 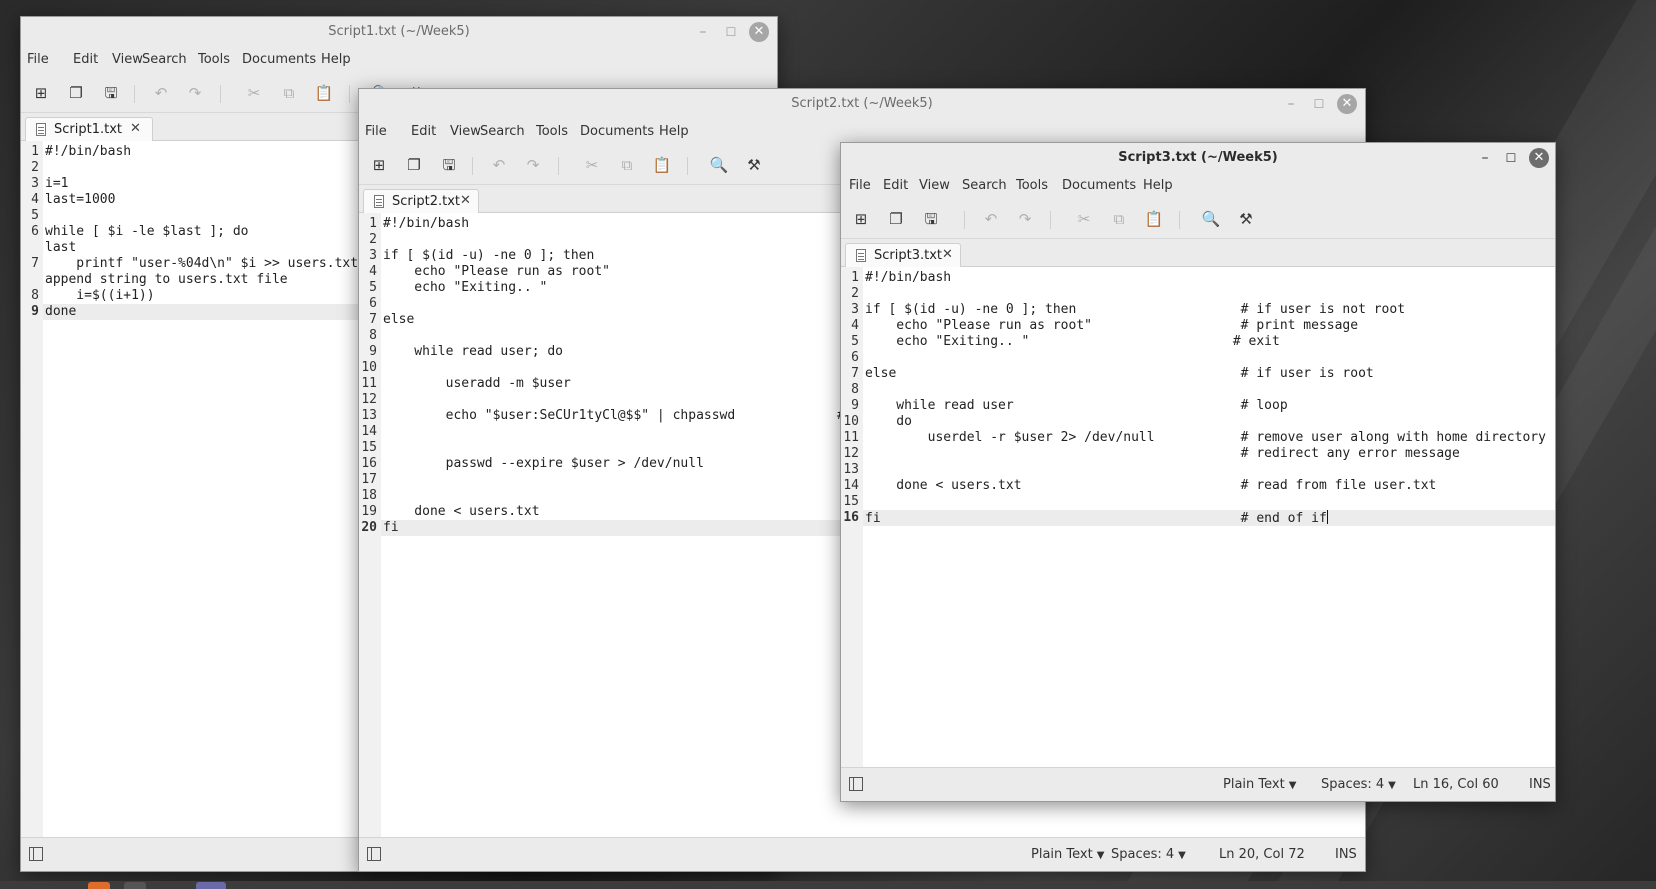 What do you see at coordinates (1346, 854) in the screenshot?
I see `insert-mode: INS` at bounding box center [1346, 854].